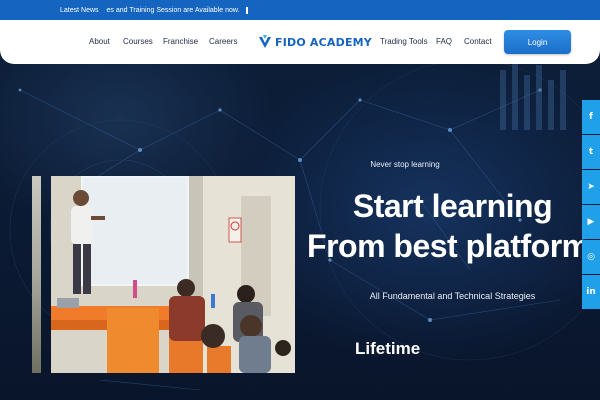 This screenshot has height=400, width=600. I want to click on youtube-icon: ▶, so click(591, 222).